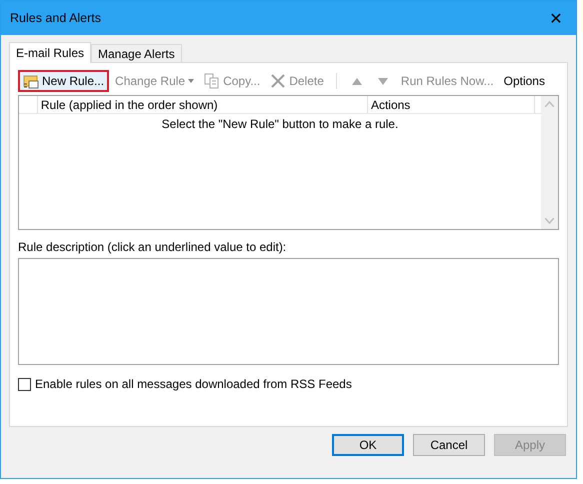  What do you see at coordinates (368, 445) in the screenshot?
I see `dialog-button: OK` at bounding box center [368, 445].